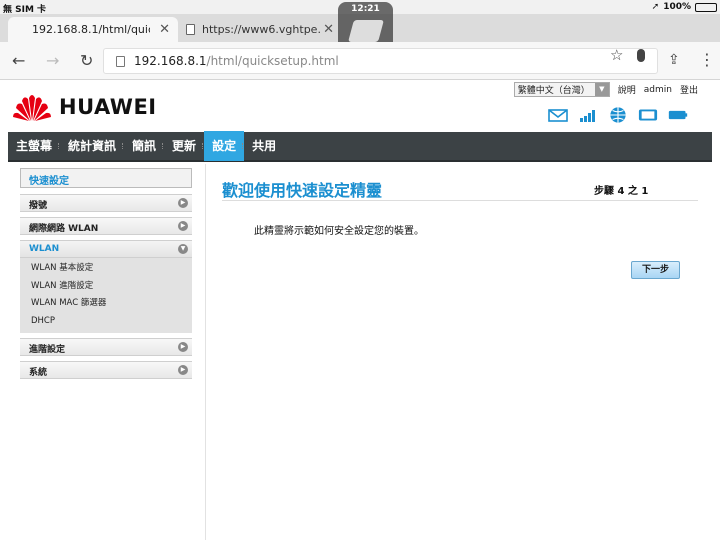  Describe the element at coordinates (641, 55) in the screenshot. I see `microphone-icon` at that location.